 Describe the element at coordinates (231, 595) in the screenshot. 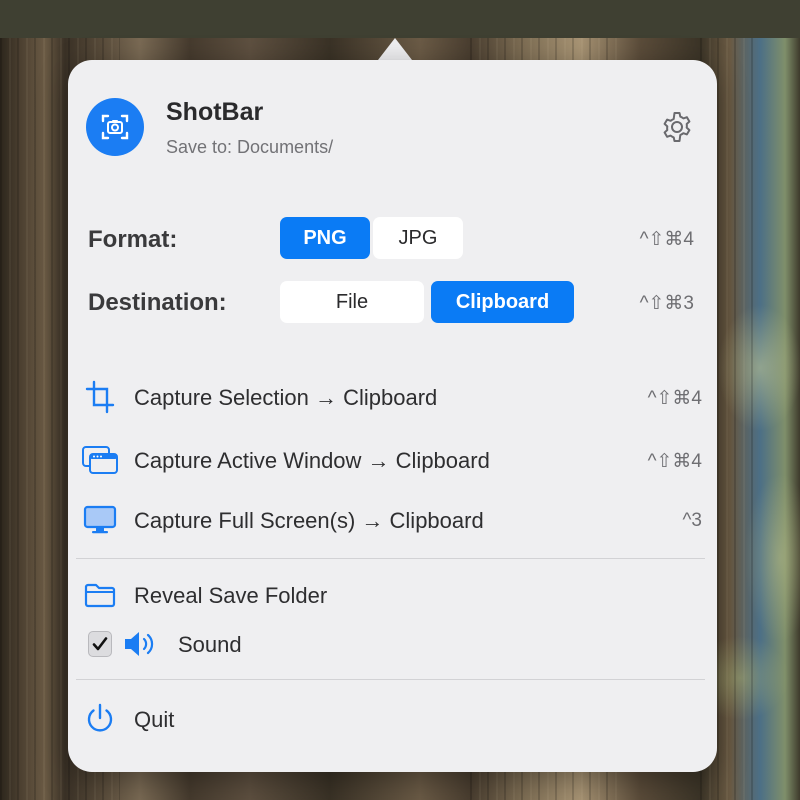

I see `reveal-save-folder-label: Reveal Save Folder` at that location.